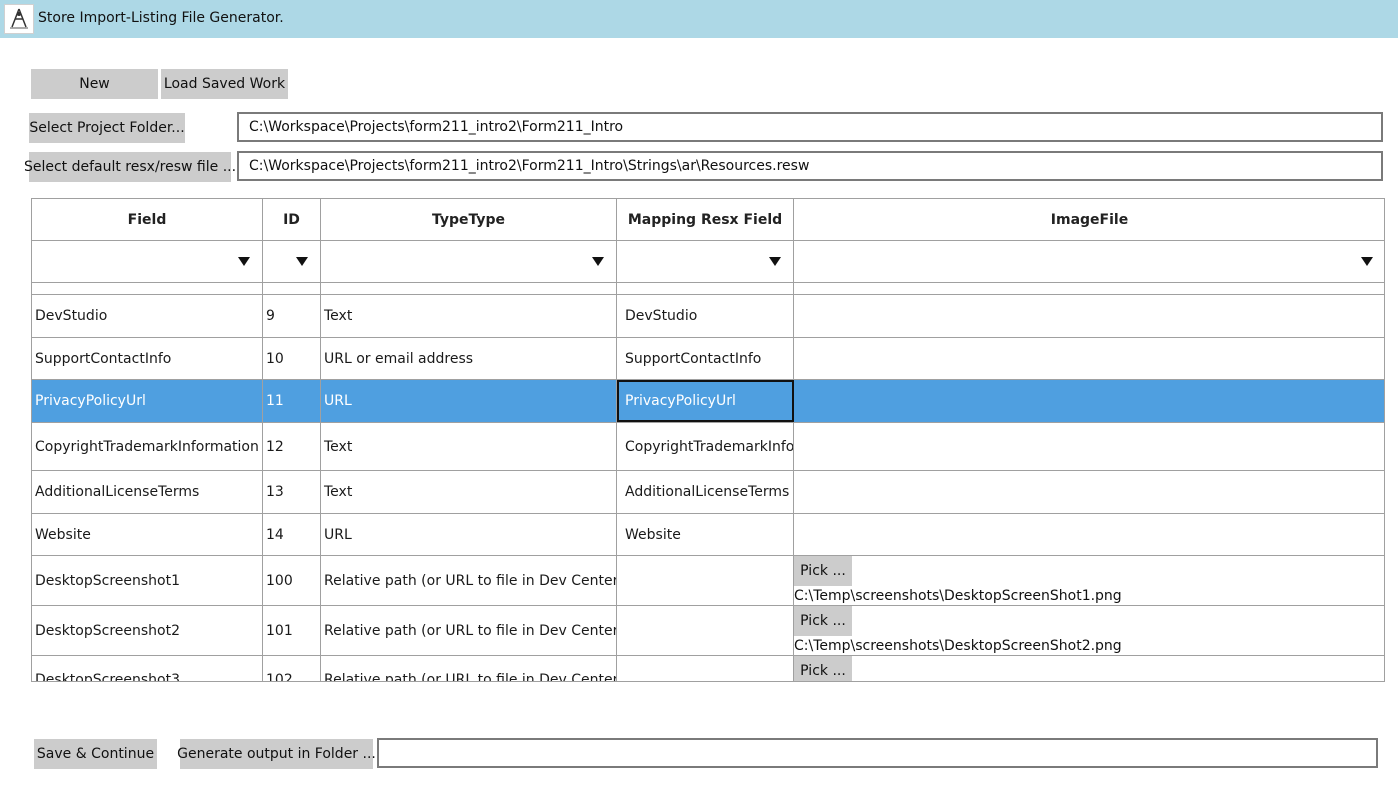  Describe the element at coordinates (1089, 262) in the screenshot. I see `filter-imagefile-dropdown` at that location.